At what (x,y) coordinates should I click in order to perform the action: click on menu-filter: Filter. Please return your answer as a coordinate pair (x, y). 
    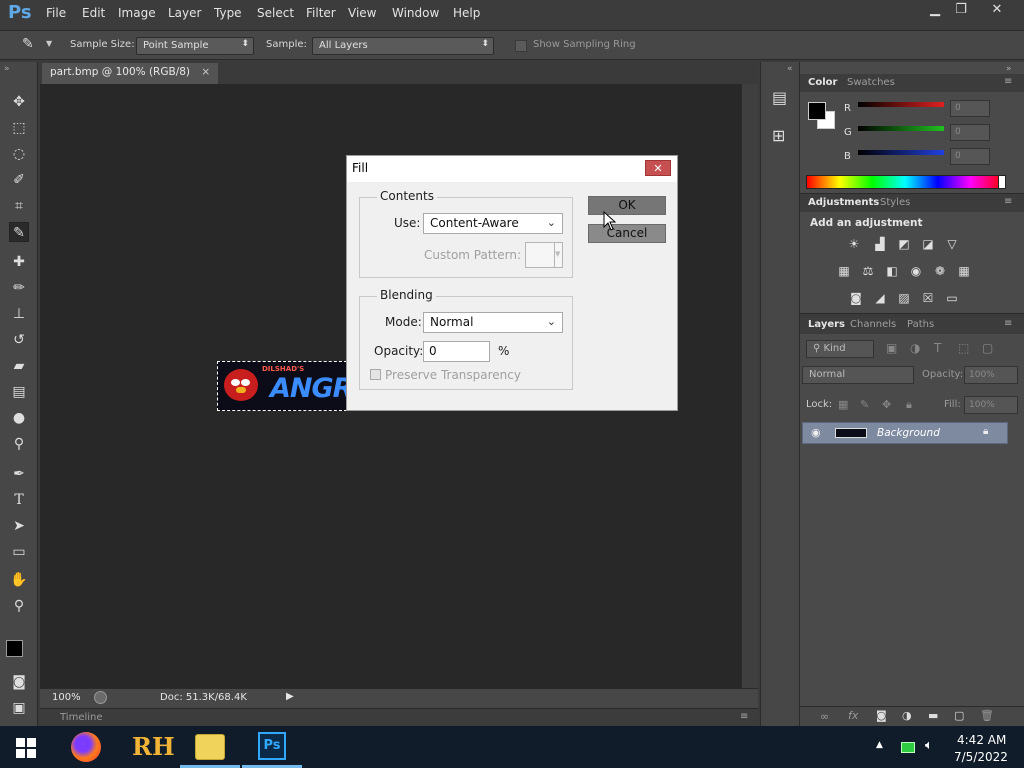
    Looking at the image, I should click on (321, 13).